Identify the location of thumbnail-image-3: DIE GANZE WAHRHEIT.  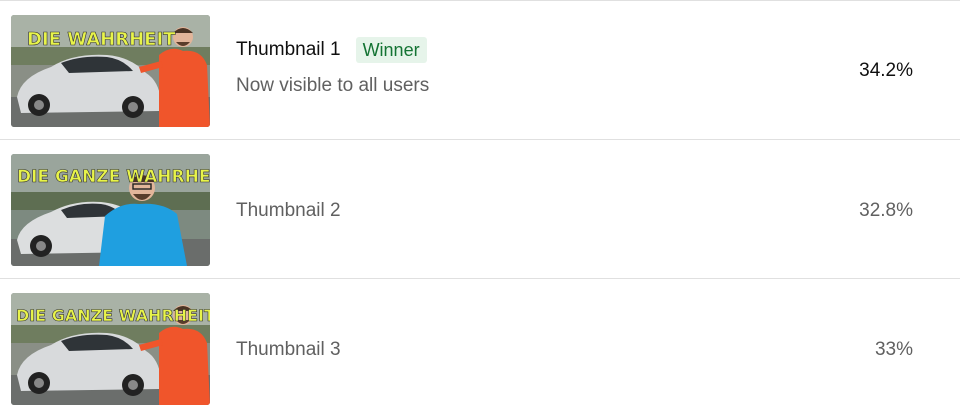
(110, 349).